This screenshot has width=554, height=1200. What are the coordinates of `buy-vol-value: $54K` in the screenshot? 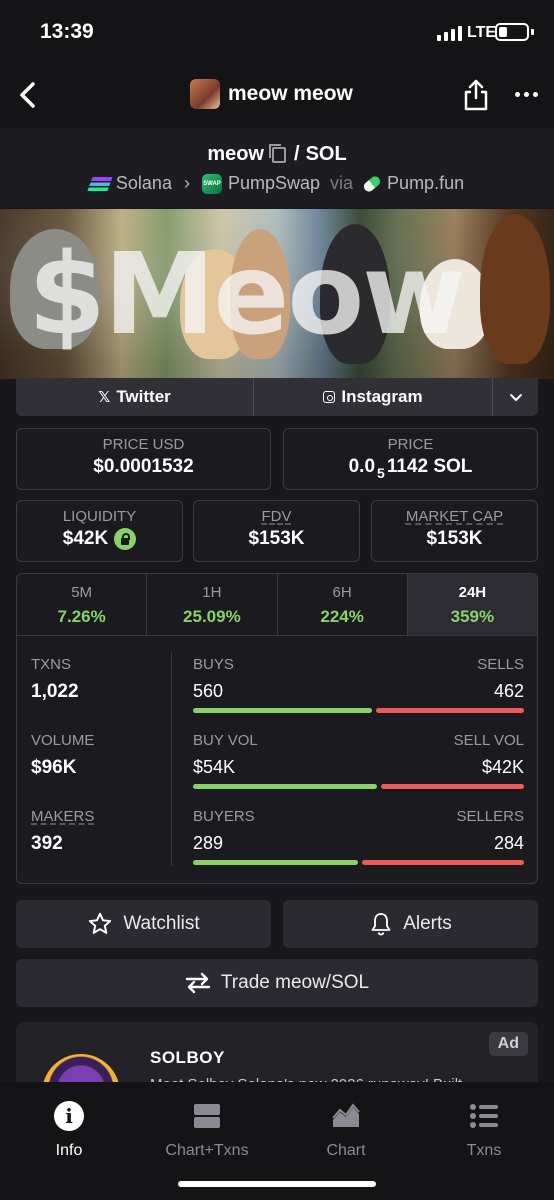 It's located at (214, 767).